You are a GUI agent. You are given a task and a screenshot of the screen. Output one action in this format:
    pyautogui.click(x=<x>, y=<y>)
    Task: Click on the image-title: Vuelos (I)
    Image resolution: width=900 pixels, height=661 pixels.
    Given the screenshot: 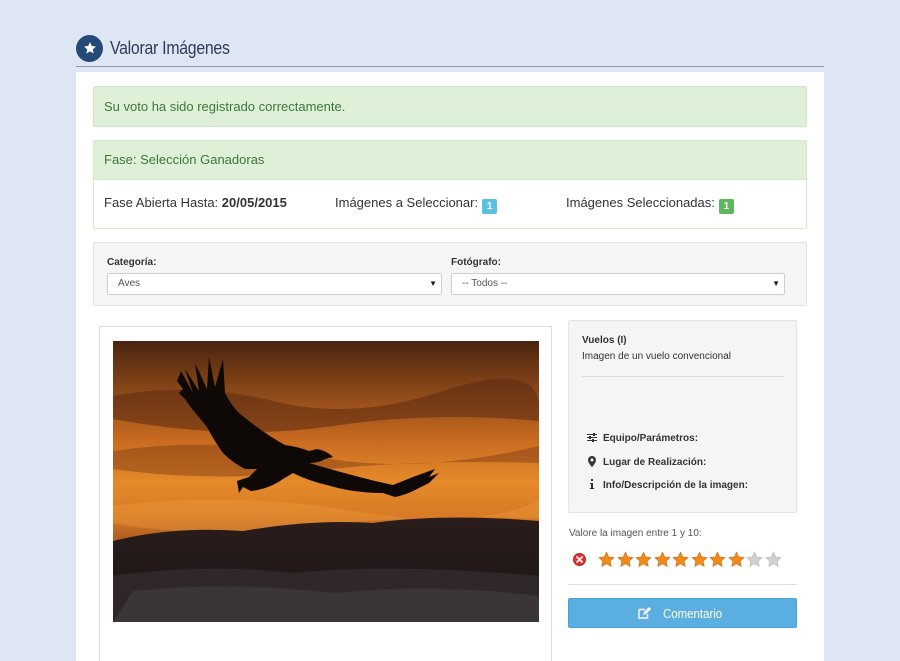 What is the action you would take?
    pyautogui.click(x=604, y=340)
    